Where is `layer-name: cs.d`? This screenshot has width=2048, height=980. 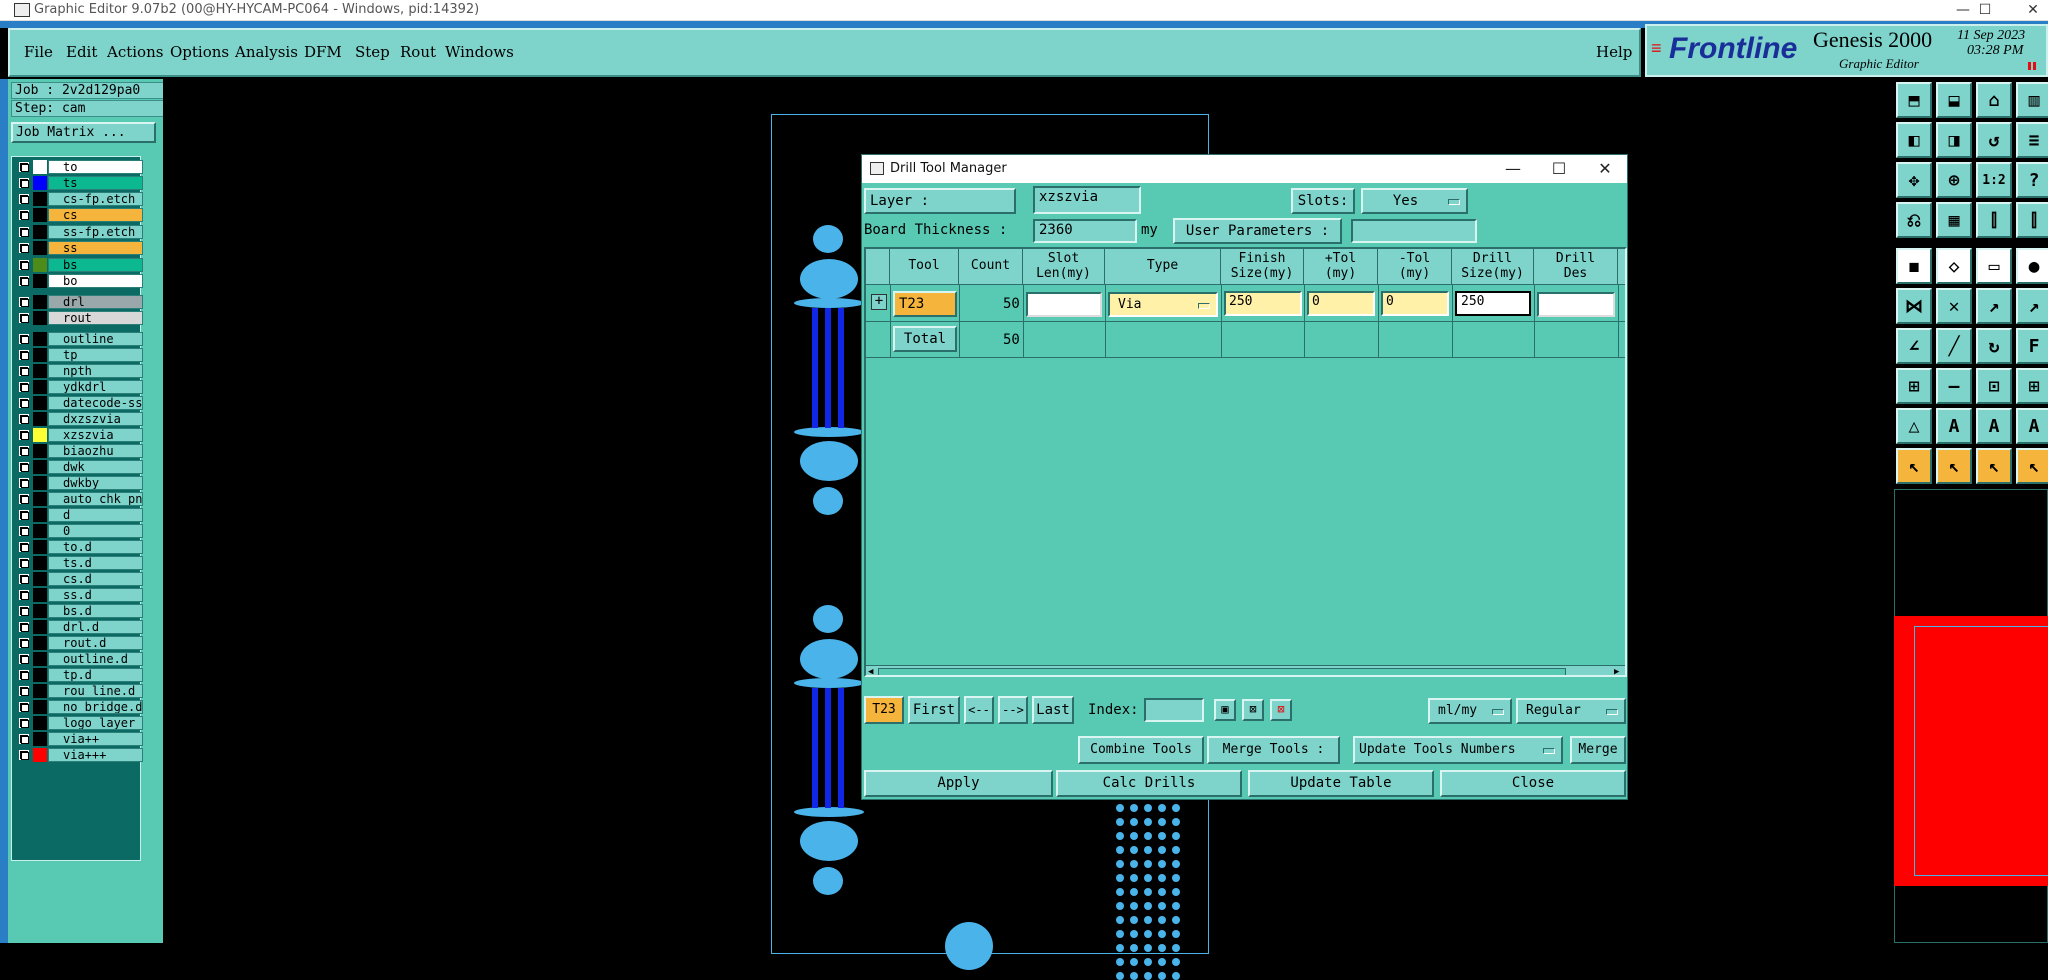 layer-name: cs.d is located at coordinates (95, 579).